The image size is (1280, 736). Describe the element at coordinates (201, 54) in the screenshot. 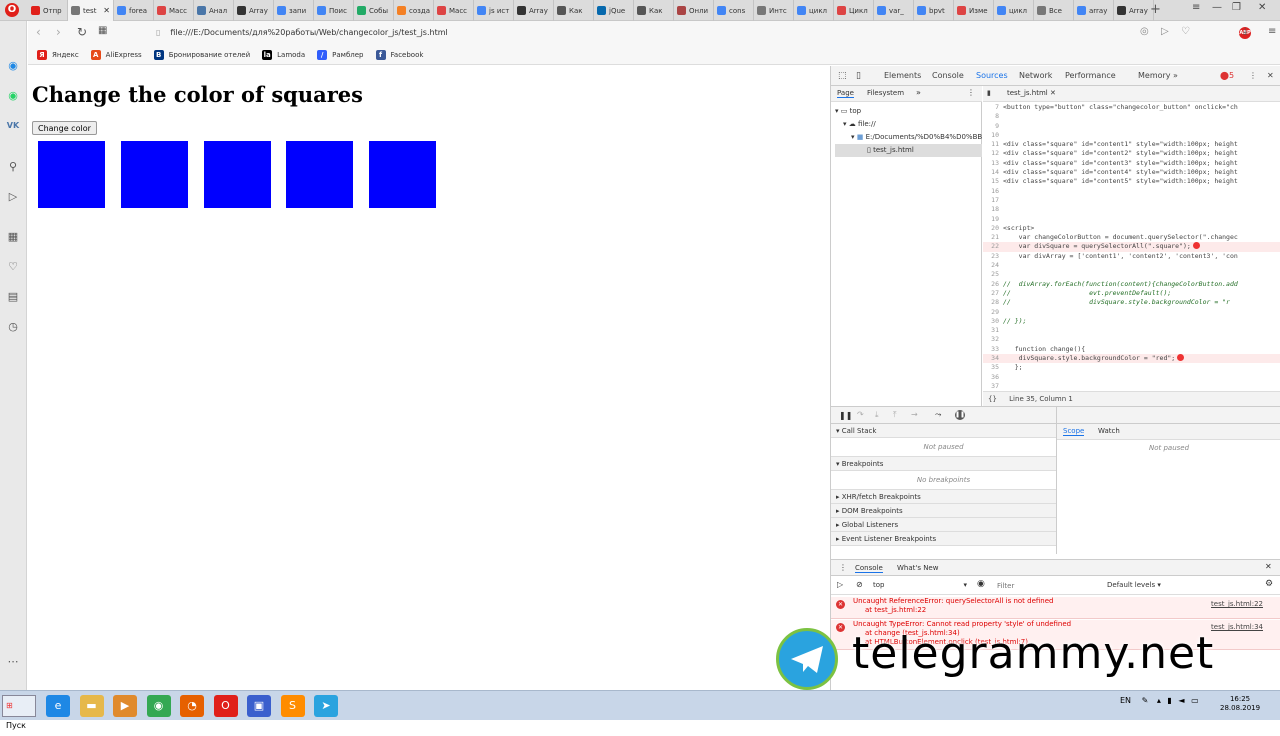

I see `bookmark-item: B Бронирование отелей` at that location.